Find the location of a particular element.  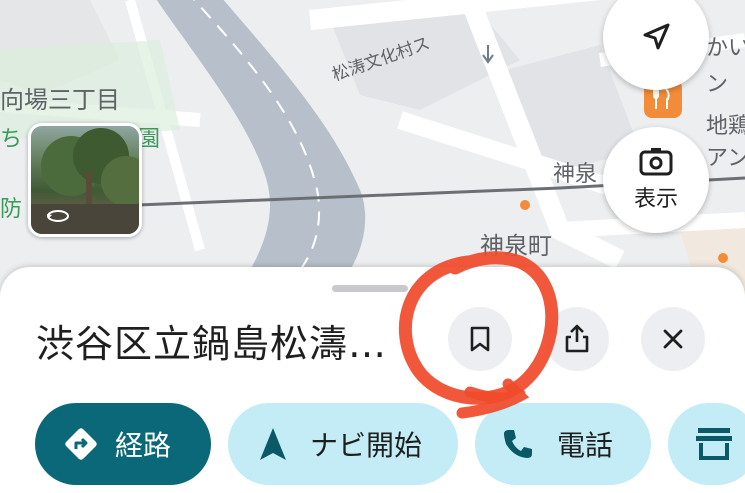

poi-label-2: ン is located at coordinates (717, 84).